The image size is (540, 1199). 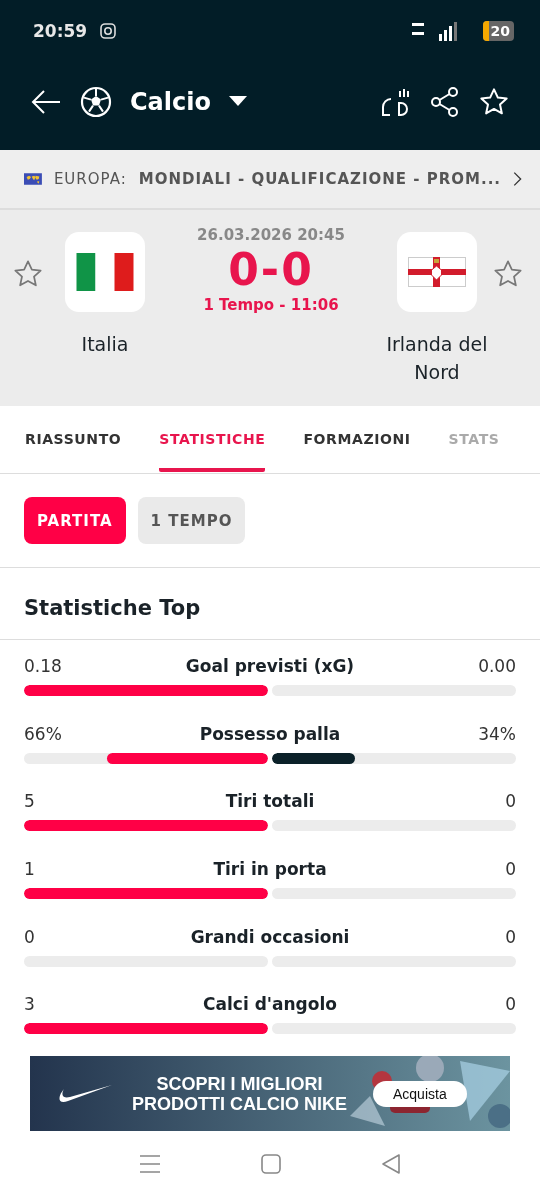 What do you see at coordinates (390, 1164) in the screenshot?
I see `back-triangle-icon` at bounding box center [390, 1164].